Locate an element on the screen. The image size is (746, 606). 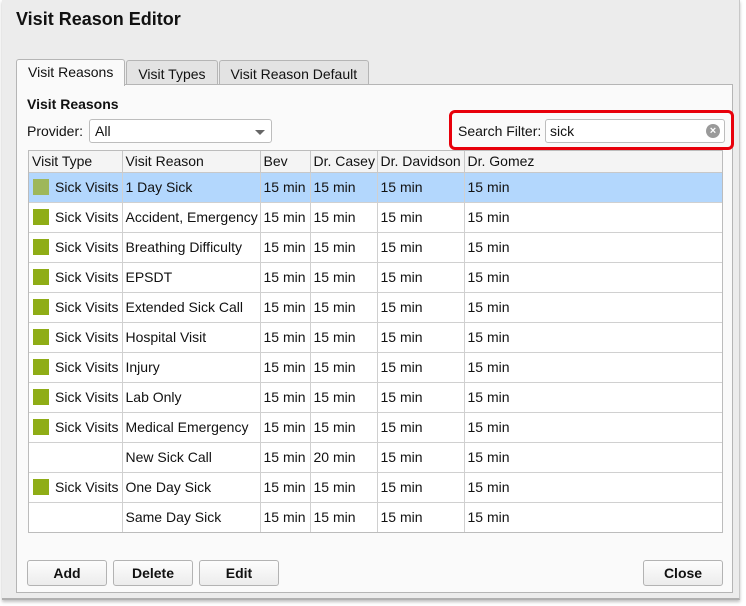
column-header: Visit Type is located at coordinates (76, 162).